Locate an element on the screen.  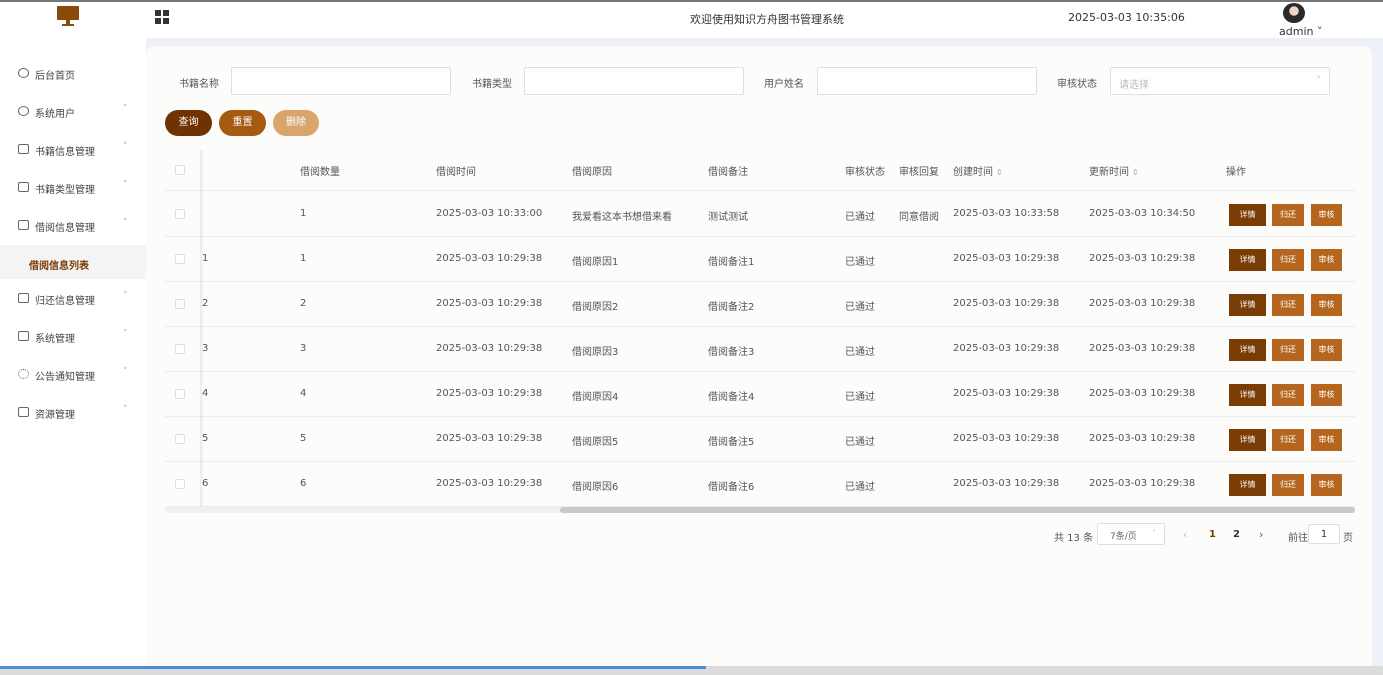
audit-status-label: 审核状态 is located at coordinates (1077, 84).